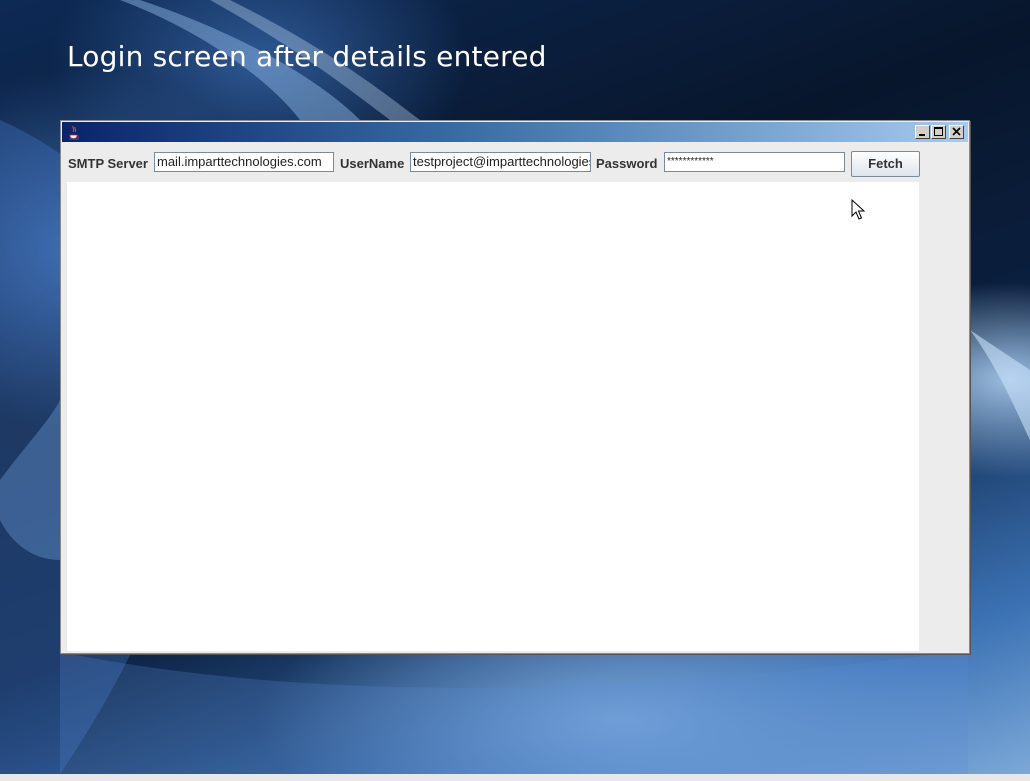 The height and width of the screenshot is (781, 1030). I want to click on password-label: Password, so click(627, 163).